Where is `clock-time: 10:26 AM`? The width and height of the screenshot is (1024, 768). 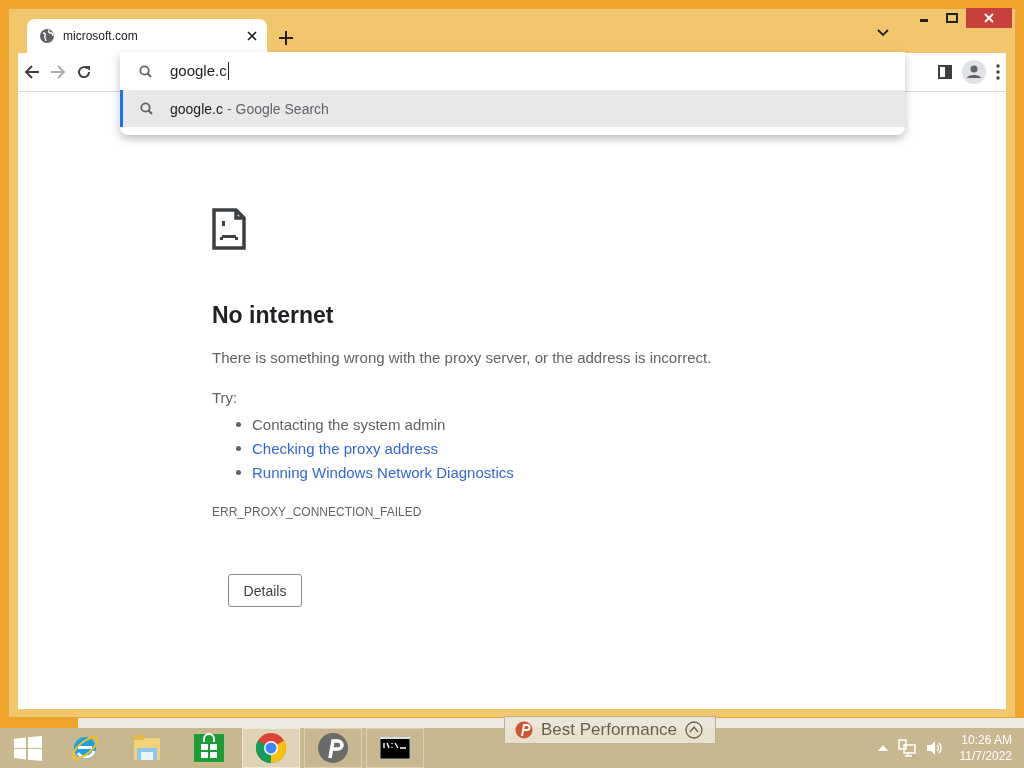
clock-time: 10:26 AM is located at coordinates (986, 740).